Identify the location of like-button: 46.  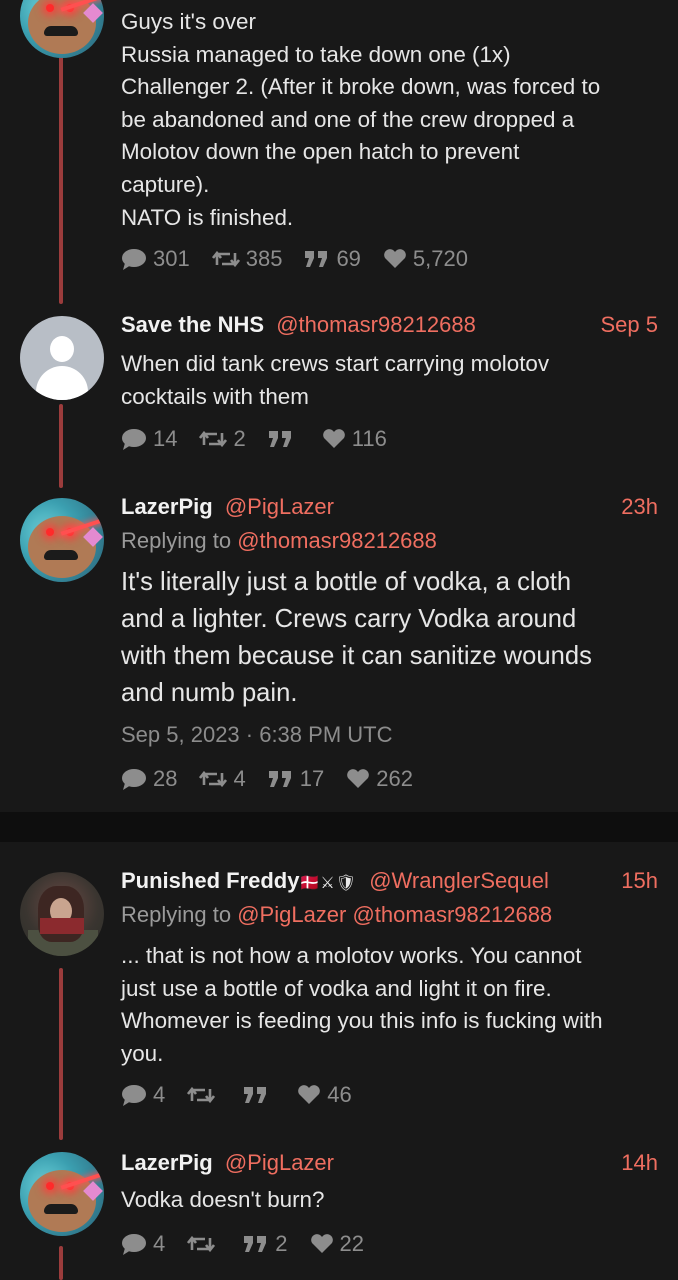
(324, 1095).